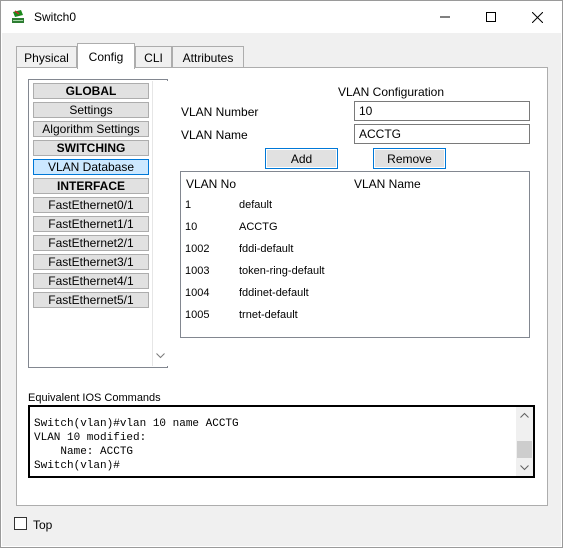 This screenshot has height=548, width=563. Describe the element at coordinates (387, 184) in the screenshot. I see `column-header-vlan-name: VLAN Name` at that location.